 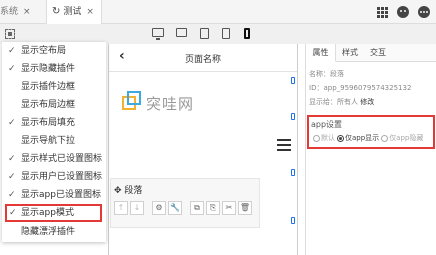 What do you see at coordinates (367, 88) in the screenshot?
I see `id-value: app_9596079574325132` at bounding box center [367, 88].